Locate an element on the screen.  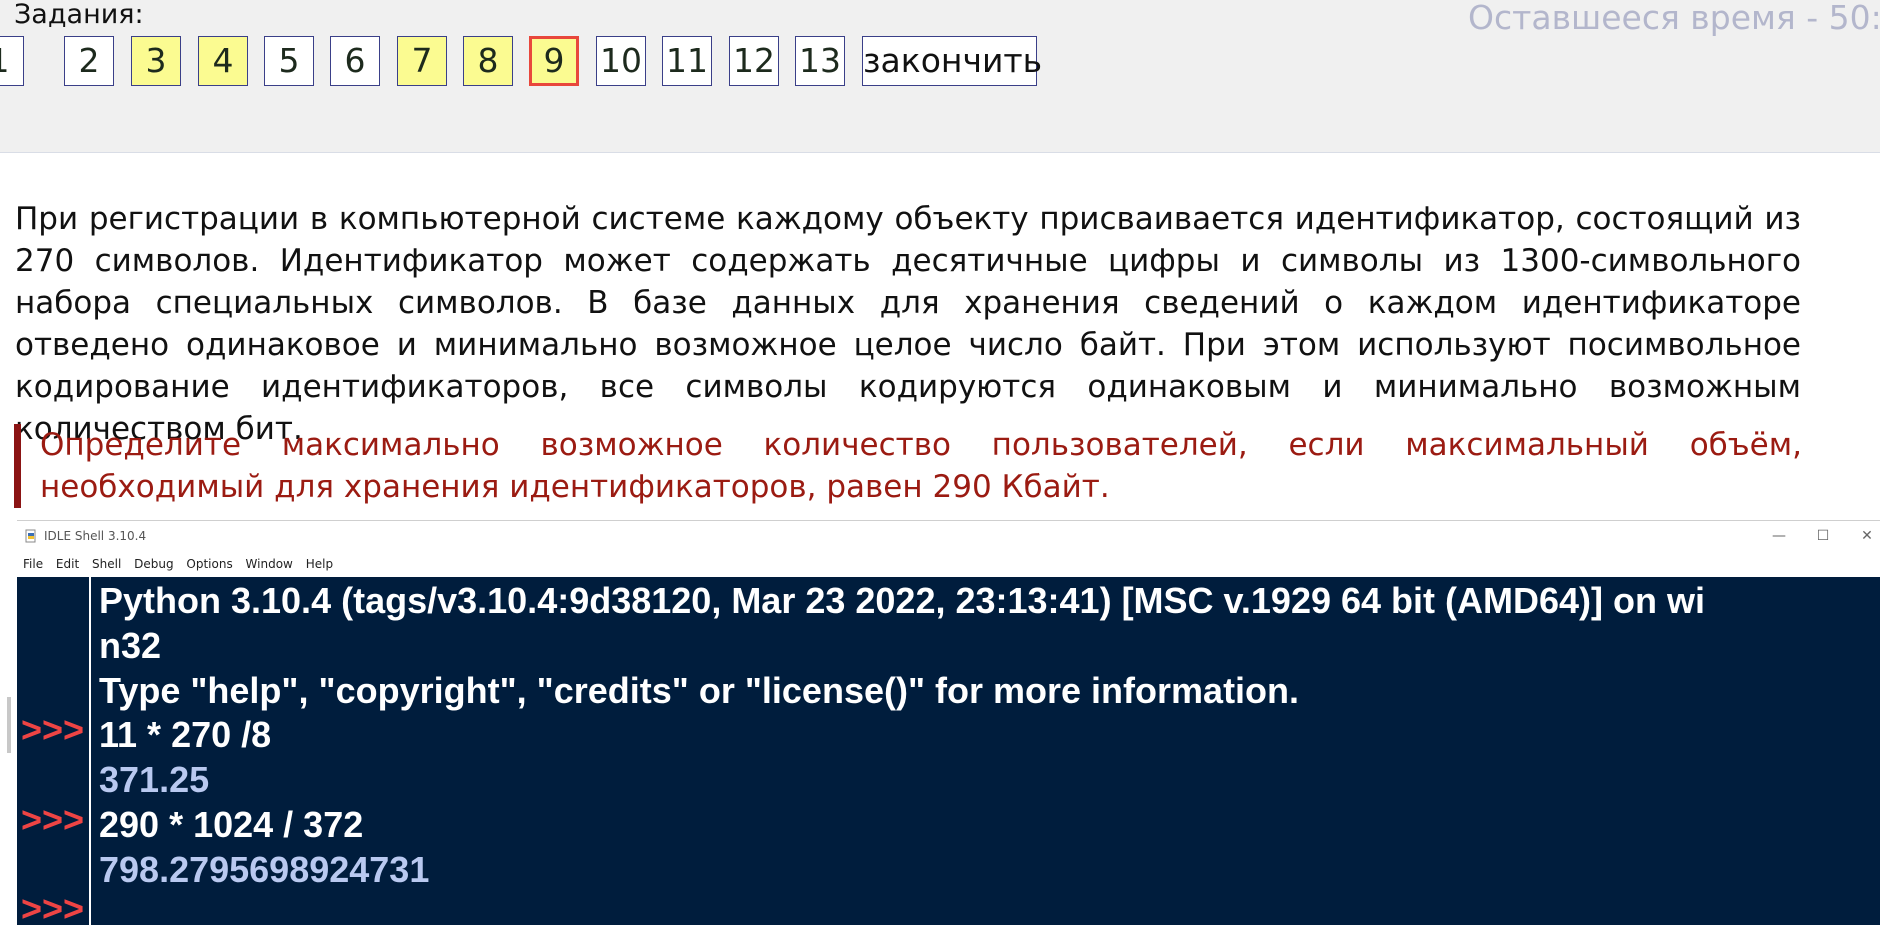
remaining-time: Оставшееся время - 50:52 is located at coordinates (1674, 18).